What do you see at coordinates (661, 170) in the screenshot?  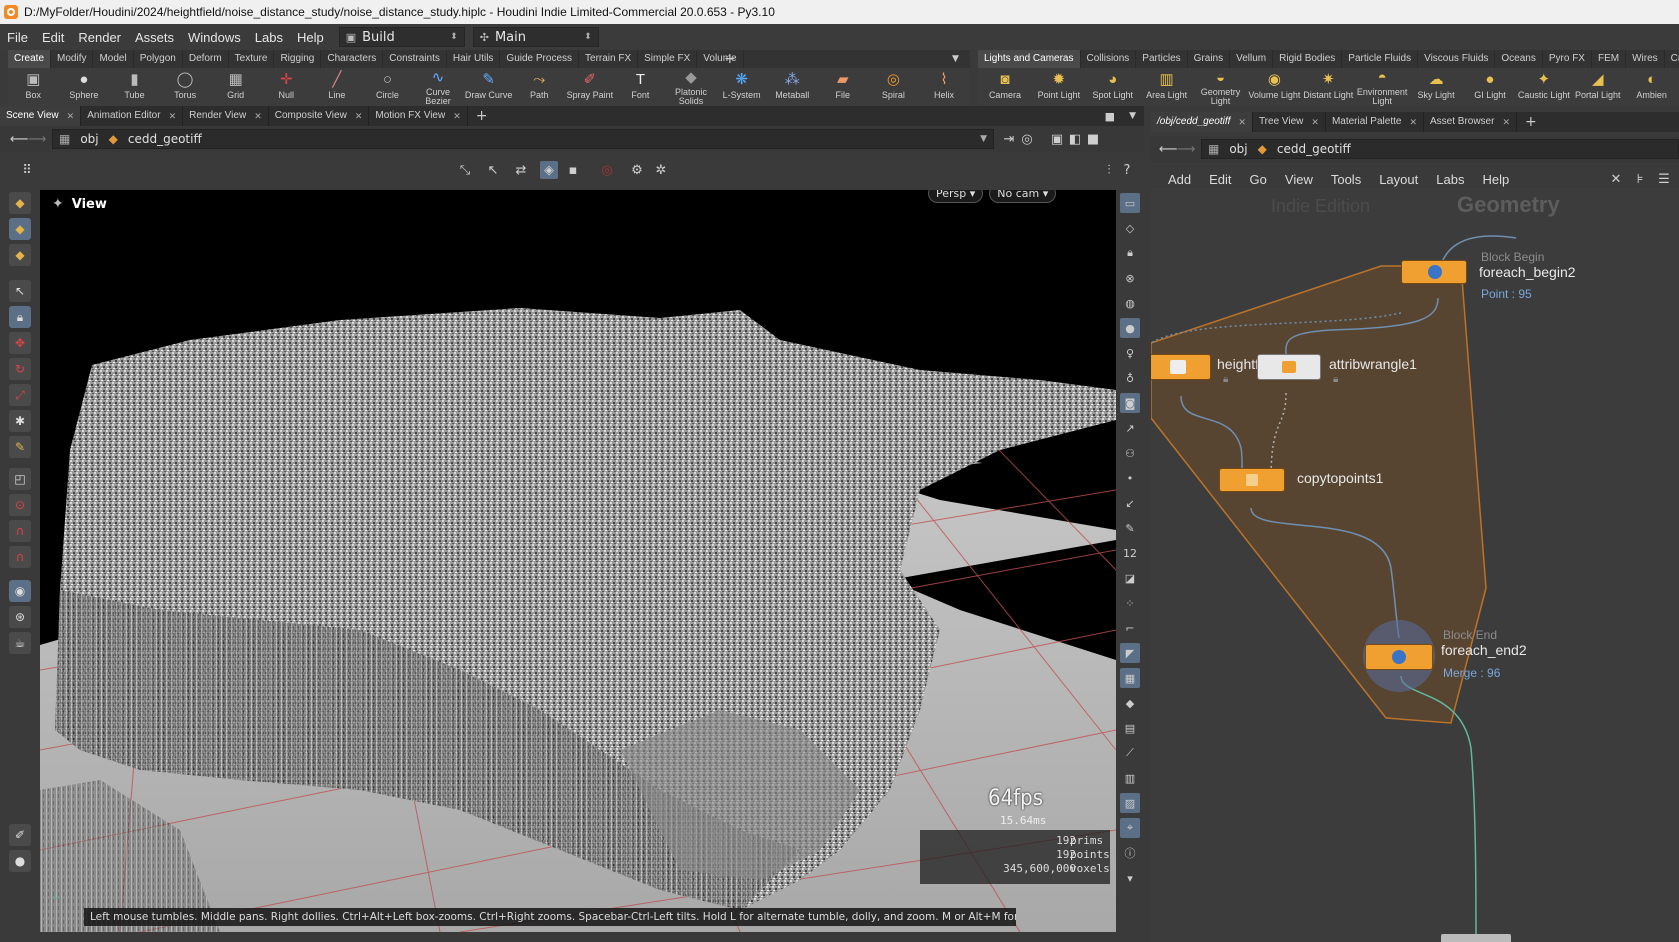 I see `settings-icon: ✲` at bounding box center [661, 170].